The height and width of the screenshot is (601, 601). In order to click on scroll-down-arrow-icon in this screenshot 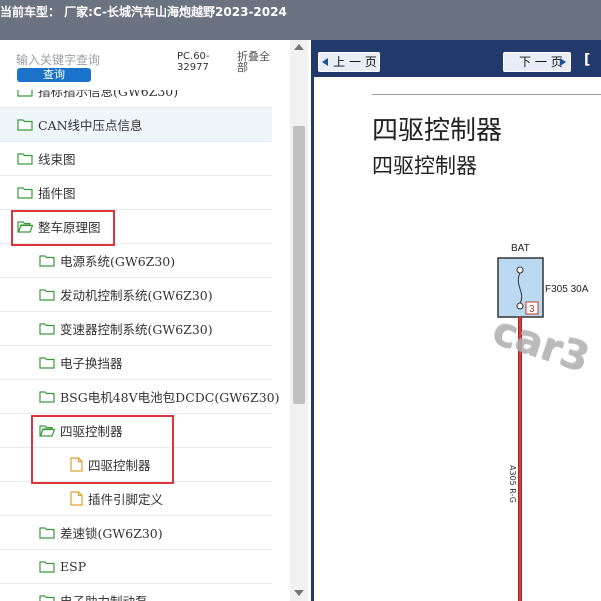, I will do `click(299, 593)`.